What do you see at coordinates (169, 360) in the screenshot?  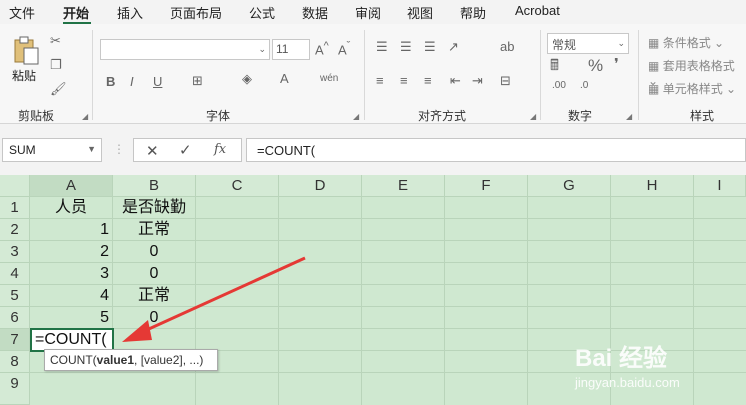 I see `tooltip-args-rest: , [value2], ...)` at bounding box center [169, 360].